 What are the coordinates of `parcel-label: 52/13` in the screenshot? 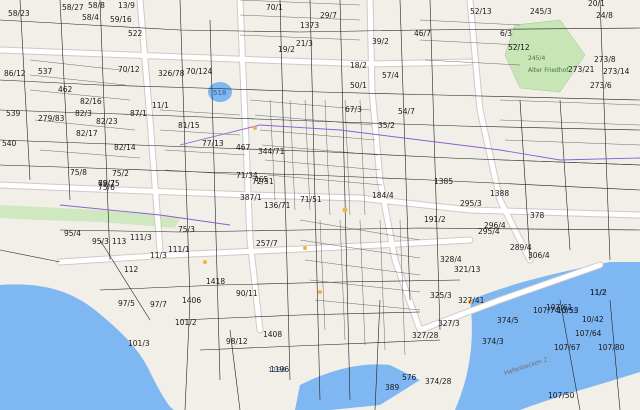 It's located at (481, 11).